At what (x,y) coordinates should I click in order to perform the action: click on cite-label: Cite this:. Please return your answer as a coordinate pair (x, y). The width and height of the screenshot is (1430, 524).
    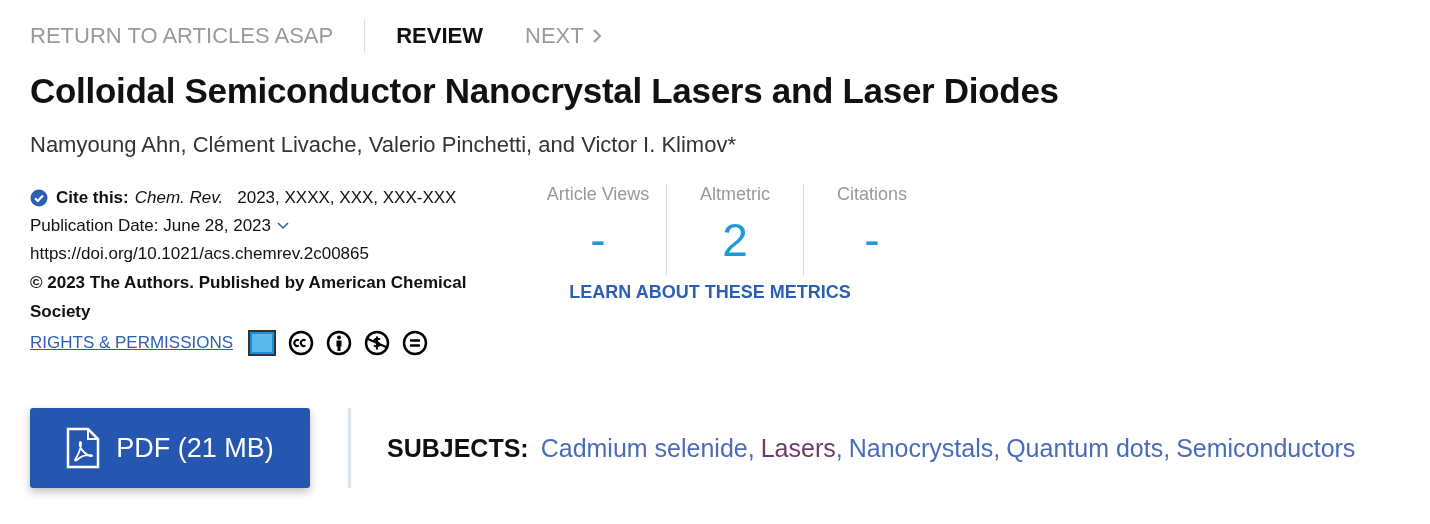
    Looking at the image, I should click on (92, 198).